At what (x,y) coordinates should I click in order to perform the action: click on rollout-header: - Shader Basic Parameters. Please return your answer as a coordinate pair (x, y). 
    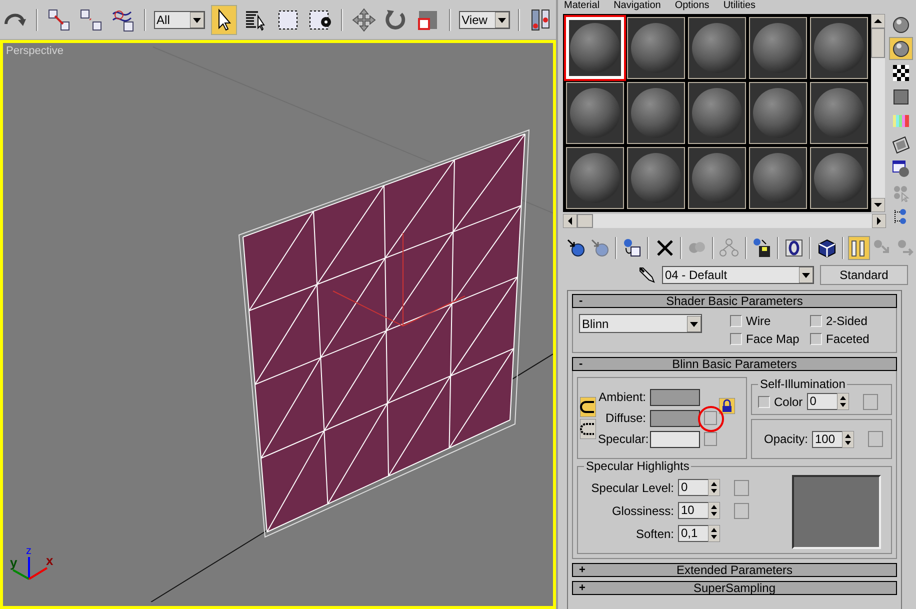
    Looking at the image, I should click on (734, 301).